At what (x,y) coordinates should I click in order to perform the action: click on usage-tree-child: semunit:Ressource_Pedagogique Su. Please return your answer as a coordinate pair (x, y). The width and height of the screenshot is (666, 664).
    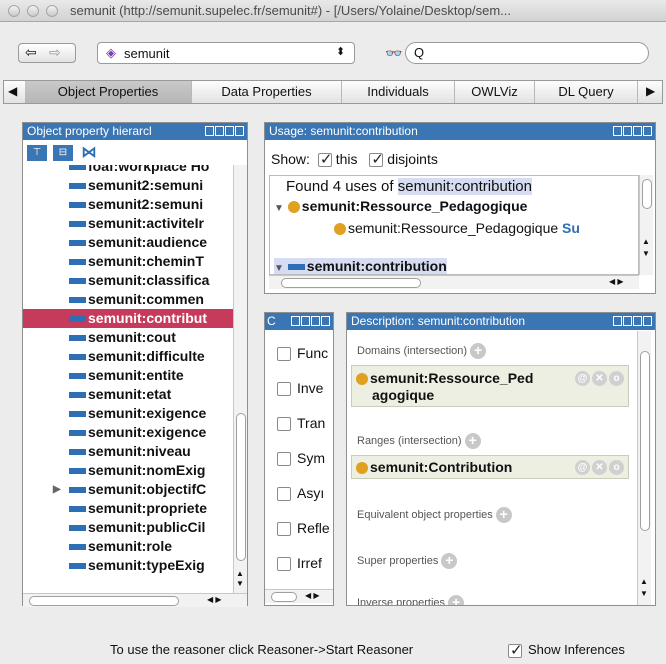
    Looking at the image, I should click on (457, 228).